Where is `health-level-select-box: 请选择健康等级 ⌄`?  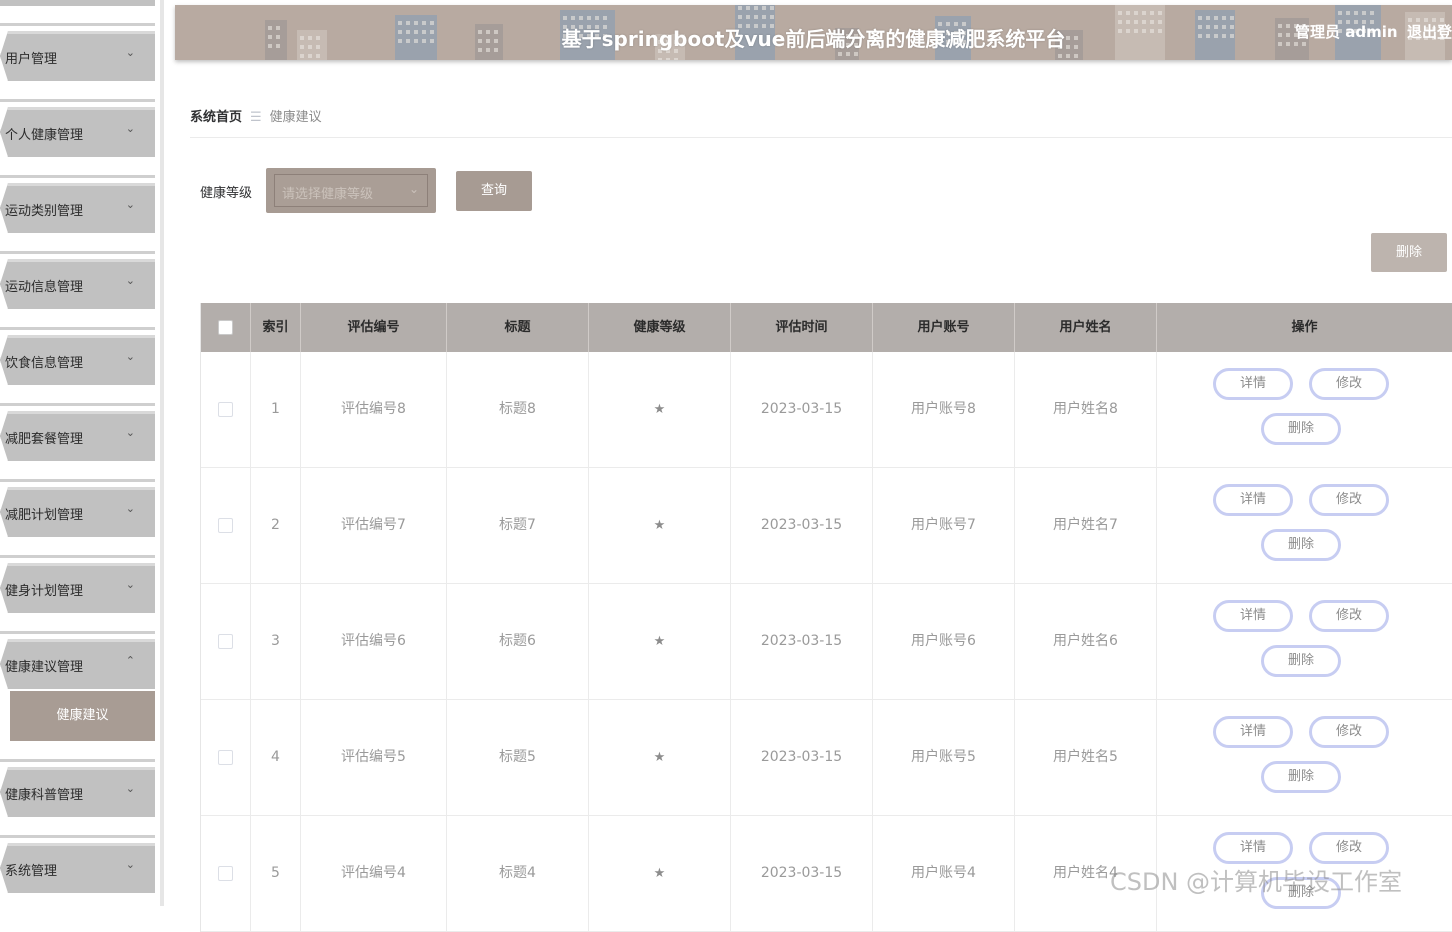
health-level-select-box: 请选择健康等级 ⌄ is located at coordinates (351, 190).